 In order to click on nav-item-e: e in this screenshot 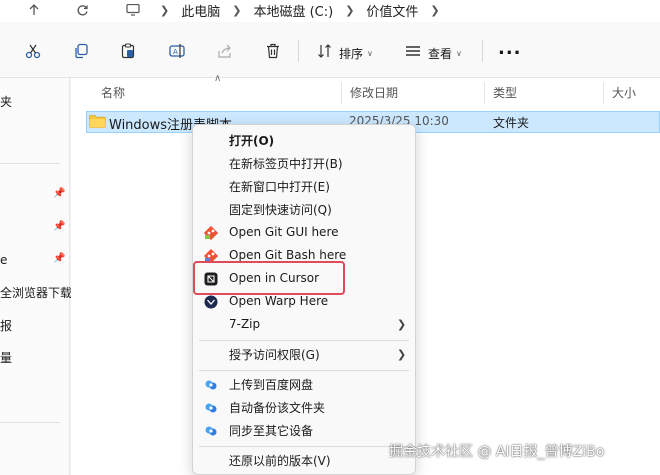, I will do `click(3, 260)`.